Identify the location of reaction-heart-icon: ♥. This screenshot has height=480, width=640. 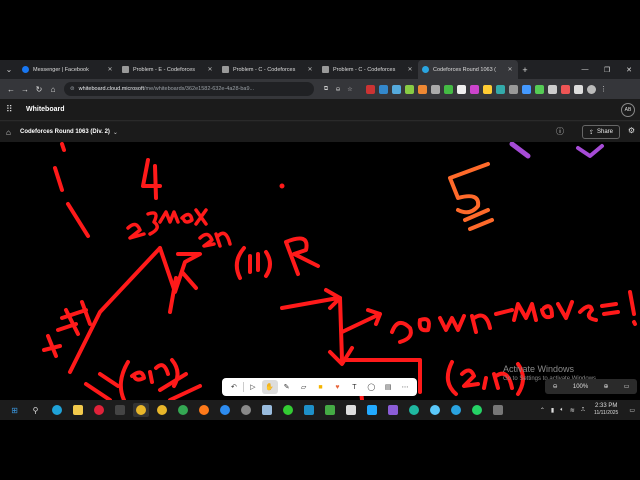
(337, 387).